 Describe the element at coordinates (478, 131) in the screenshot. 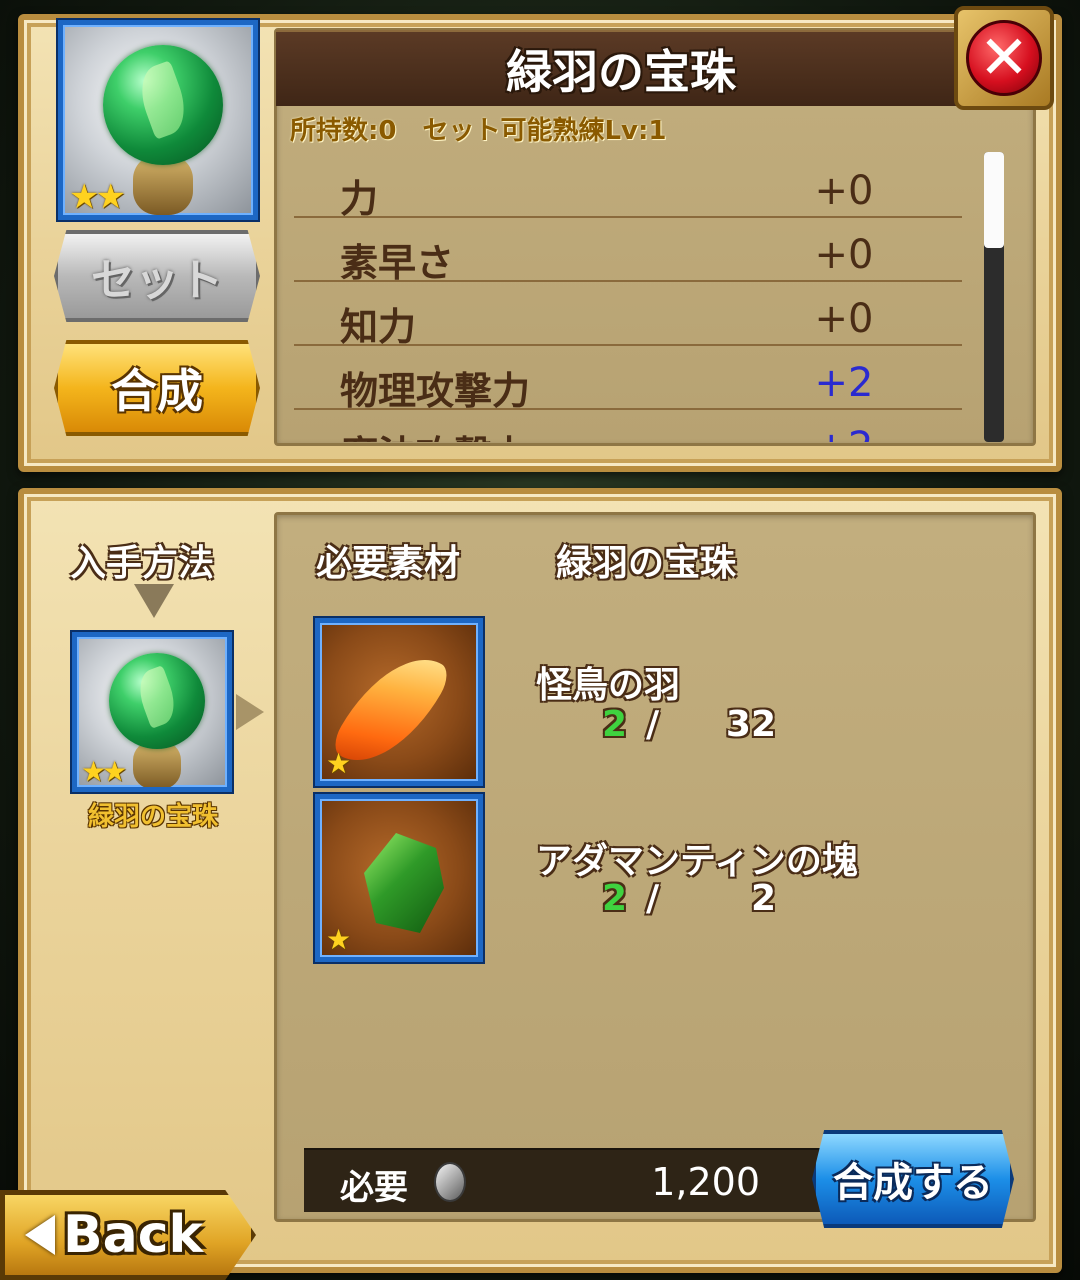

I see `owned-count-and-level: 所持数:0 セット可能熟練Lv:1` at that location.